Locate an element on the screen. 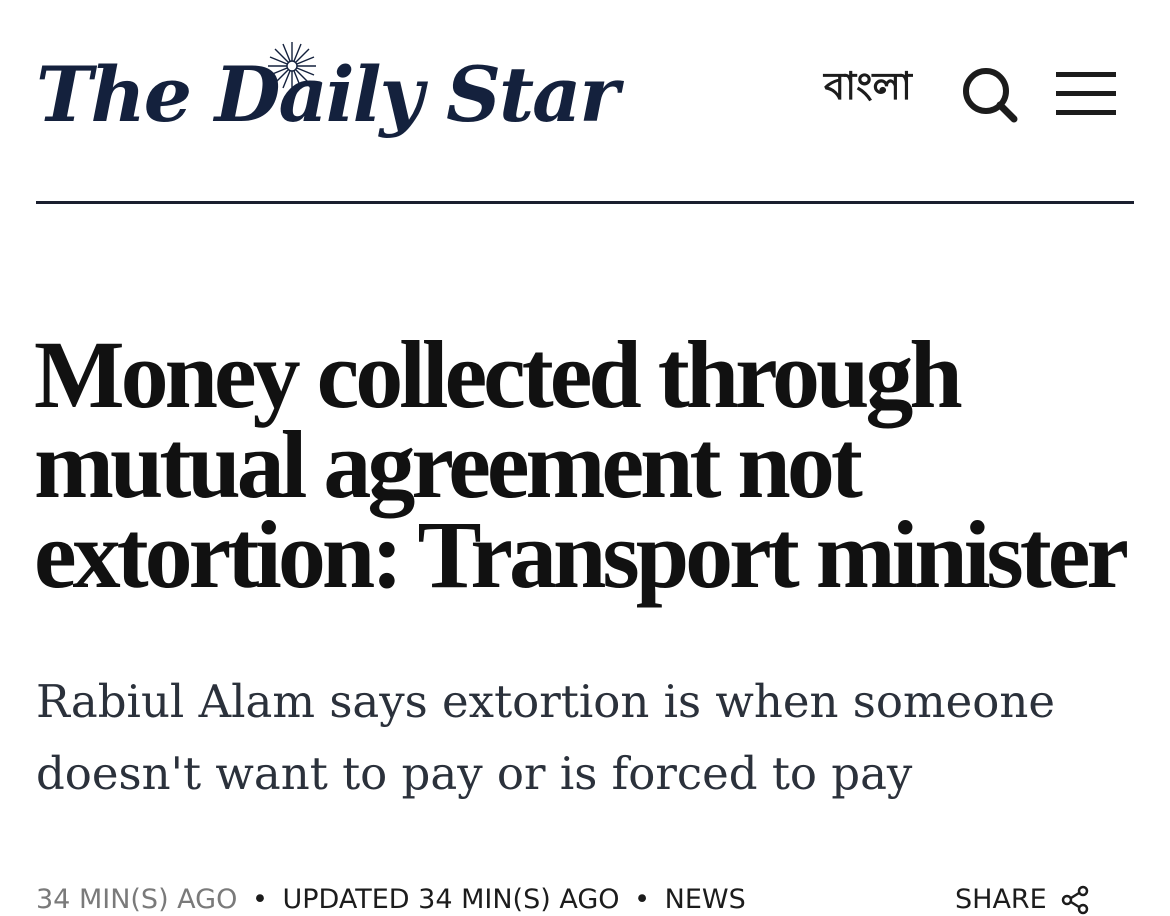 This screenshot has height=916, width=1170. search-icon is located at coordinates (990, 95).